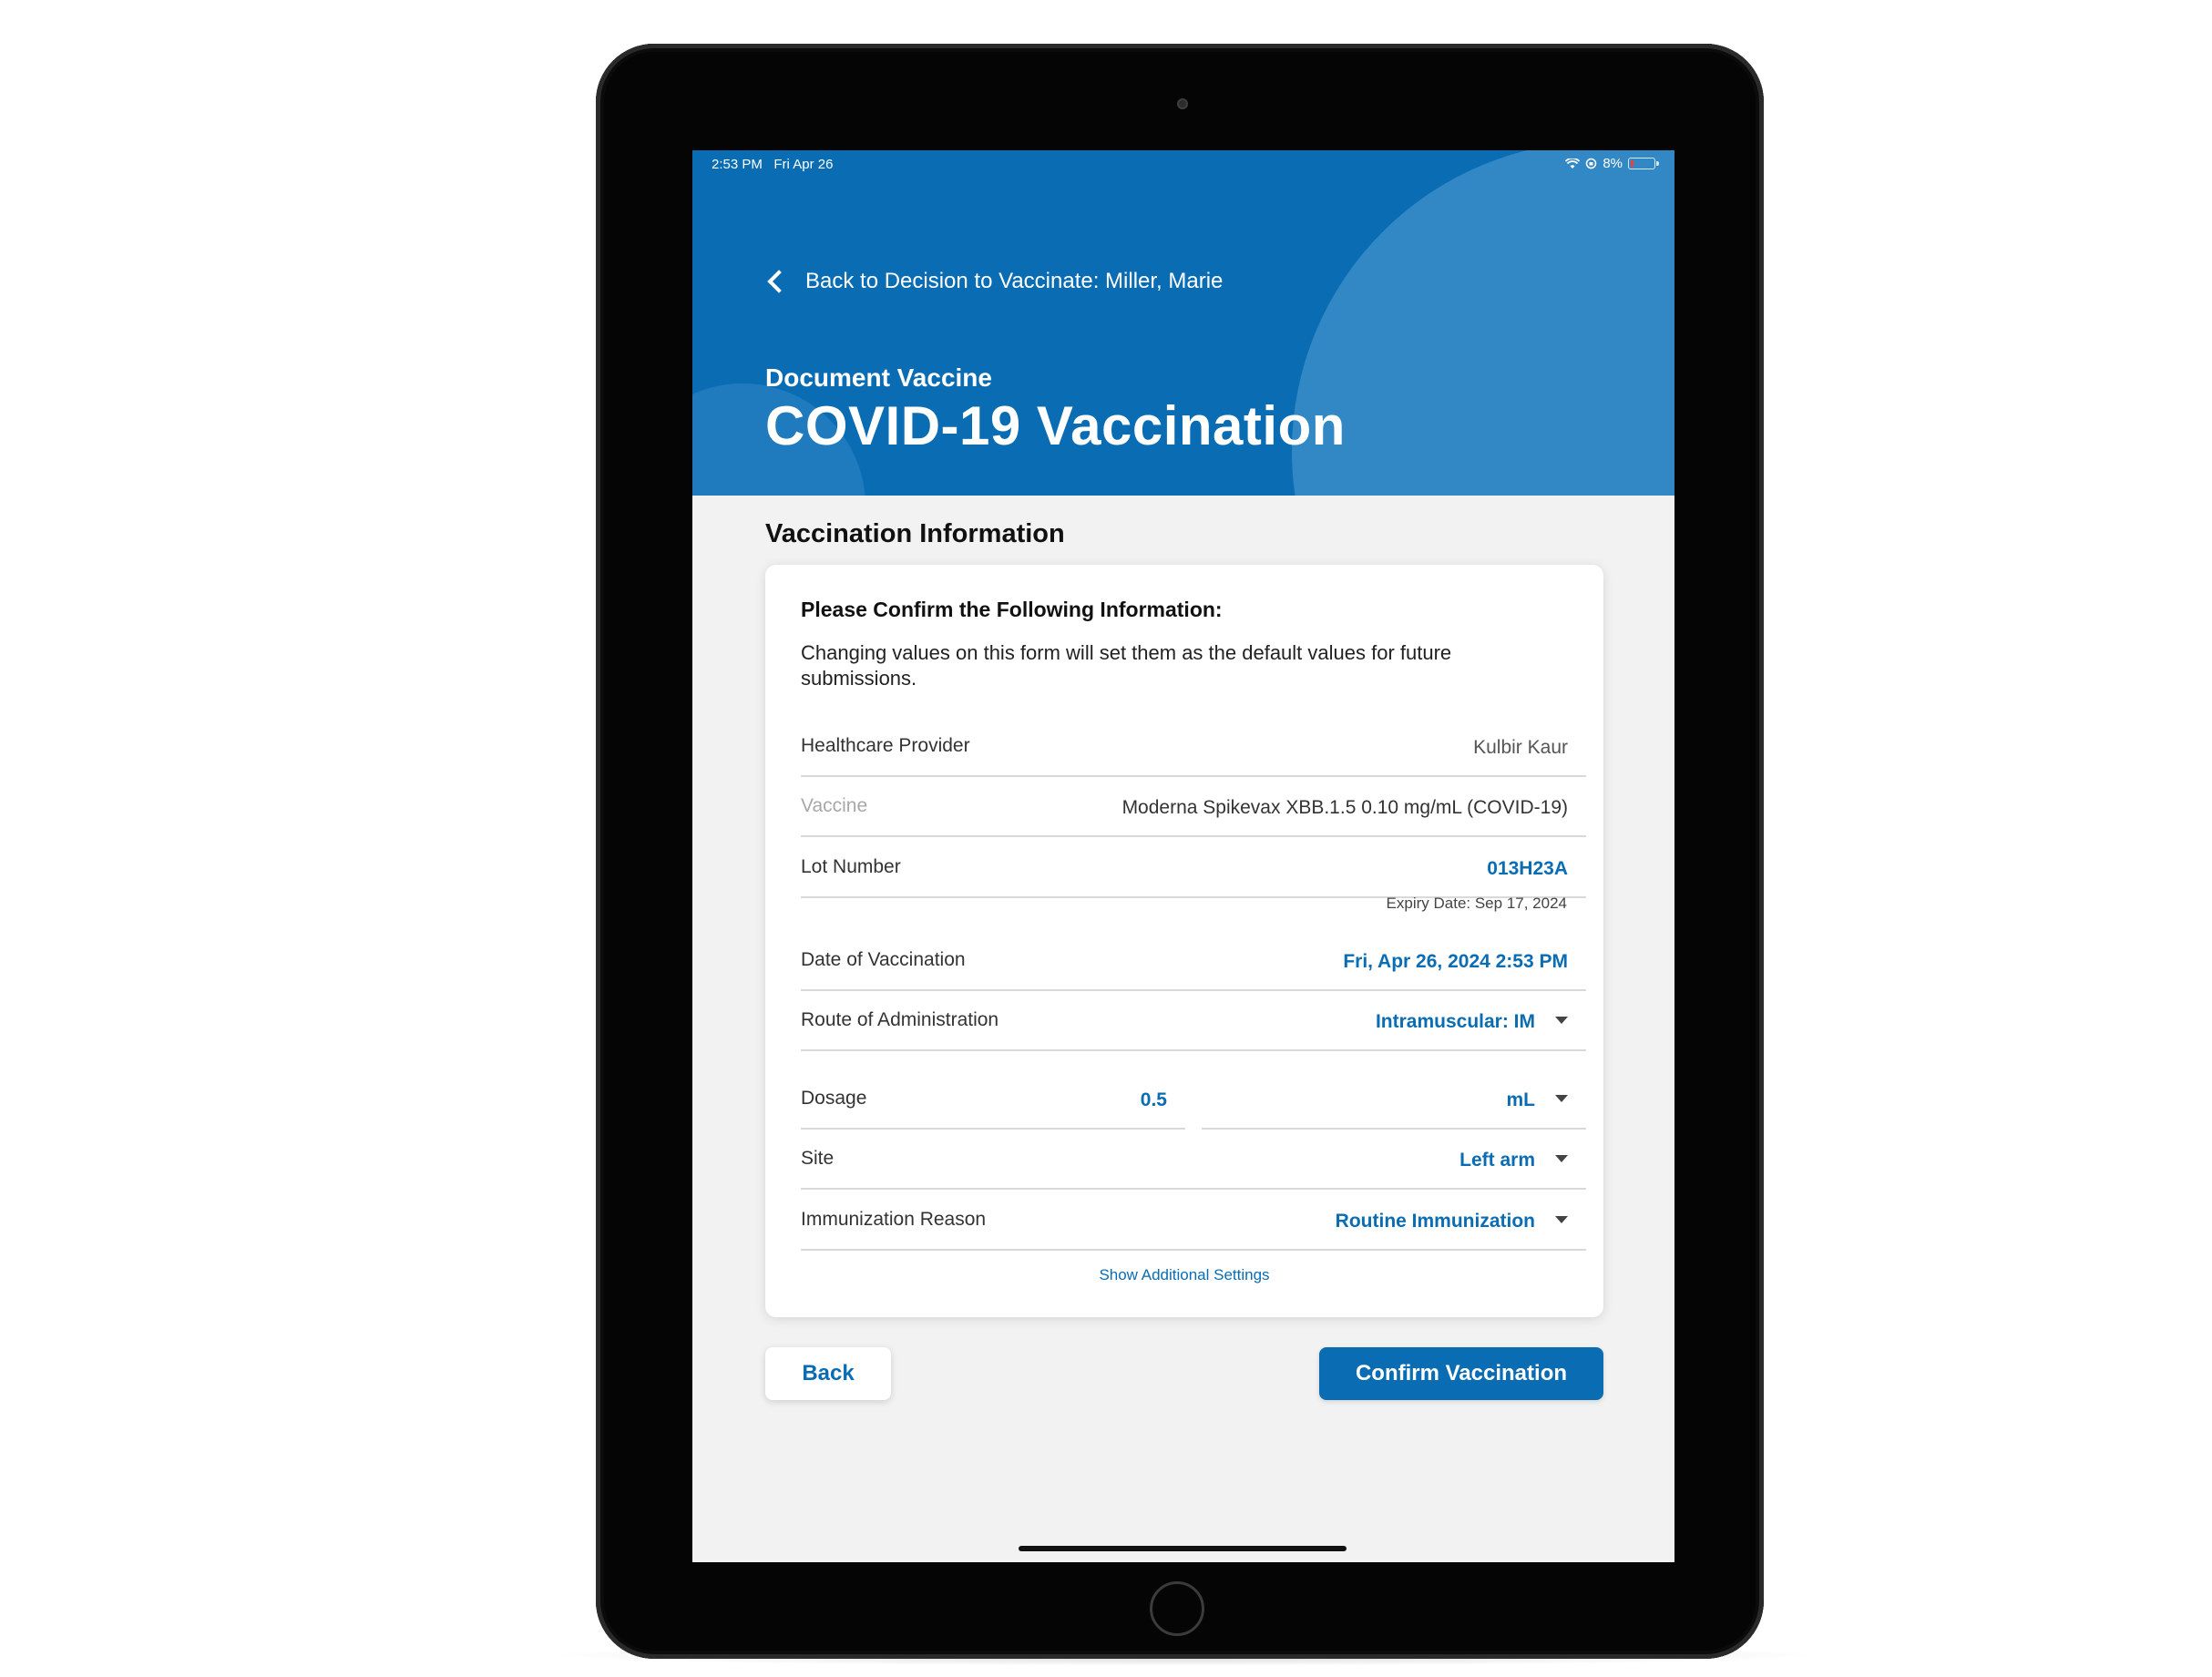  What do you see at coordinates (878, 377) in the screenshot?
I see `page-subtitle: Document Vaccine` at bounding box center [878, 377].